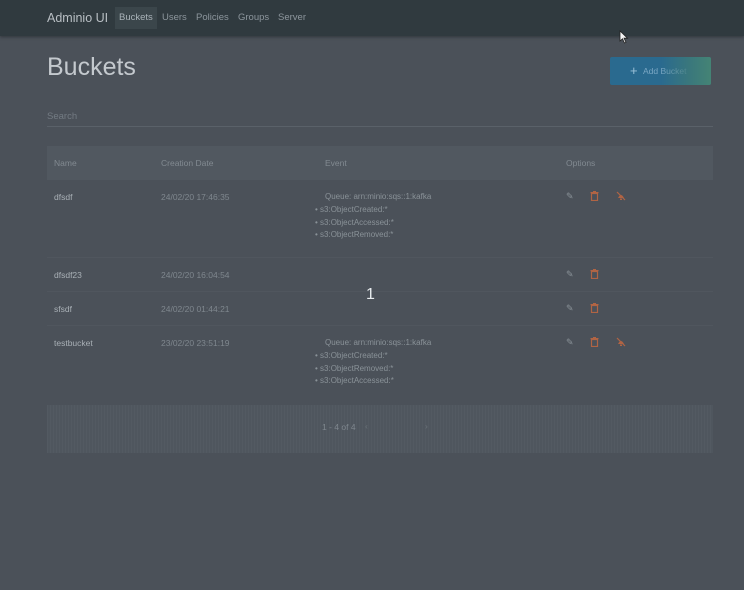 The image size is (744, 590). I want to click on bucket-name: testbucket, so click(73, 343).